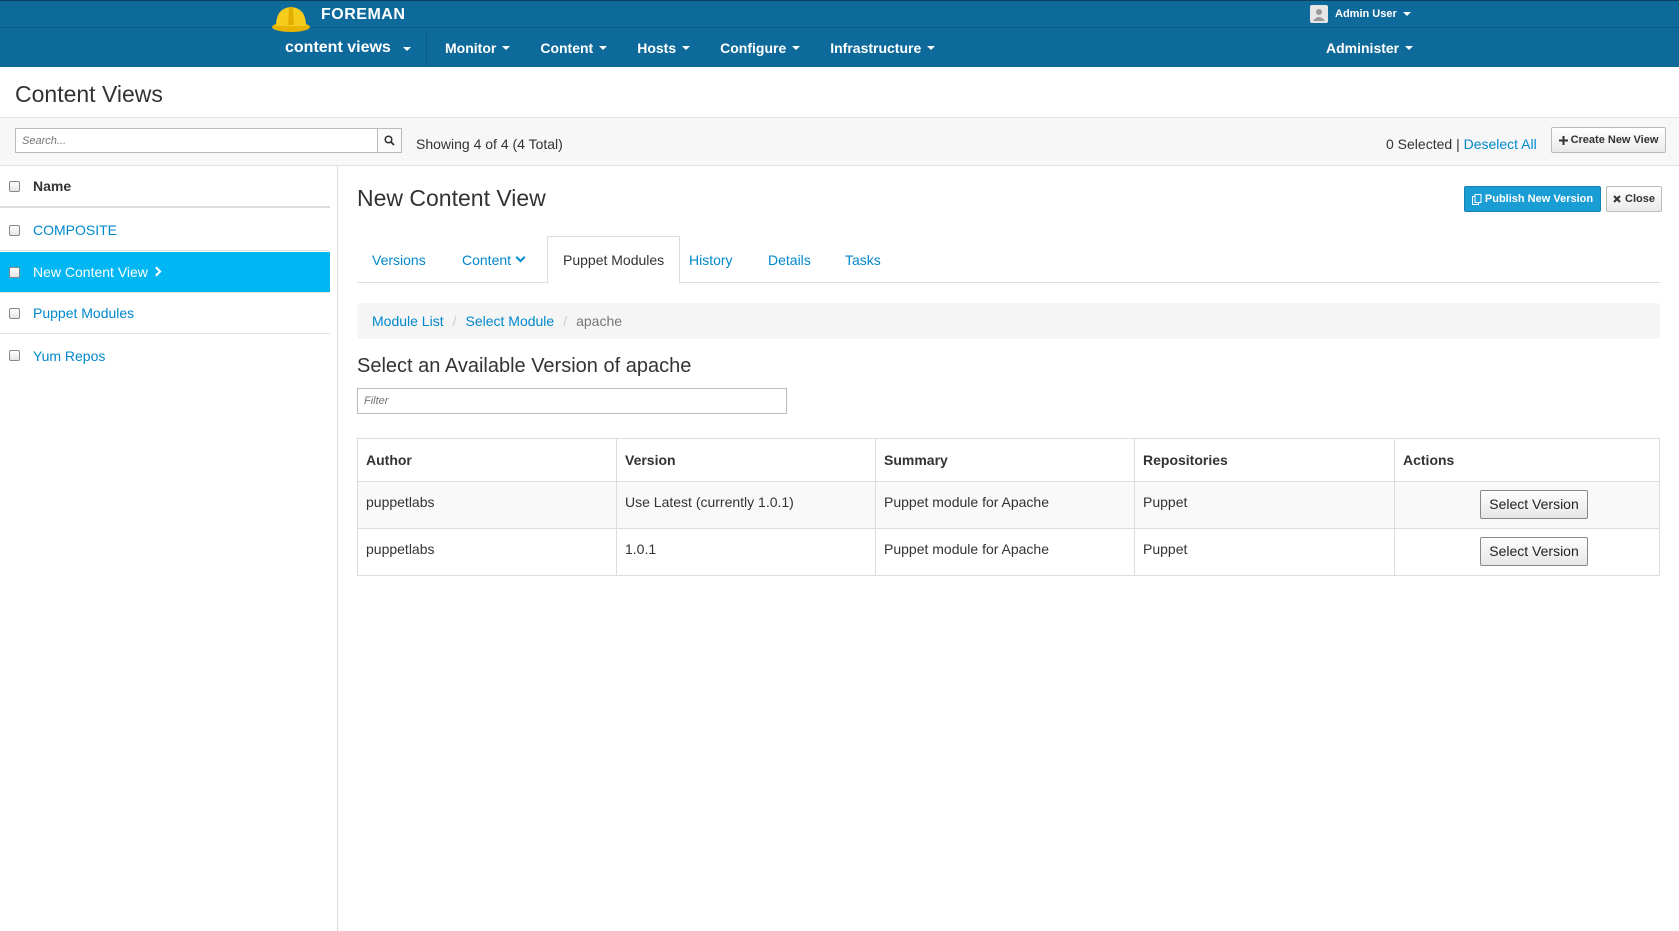 The width and height of the screenshot is (1679, 931). What do you see at coordinates (572, 401) in the screenshot?
I see `filter-input` at bounding box center [572, 401].